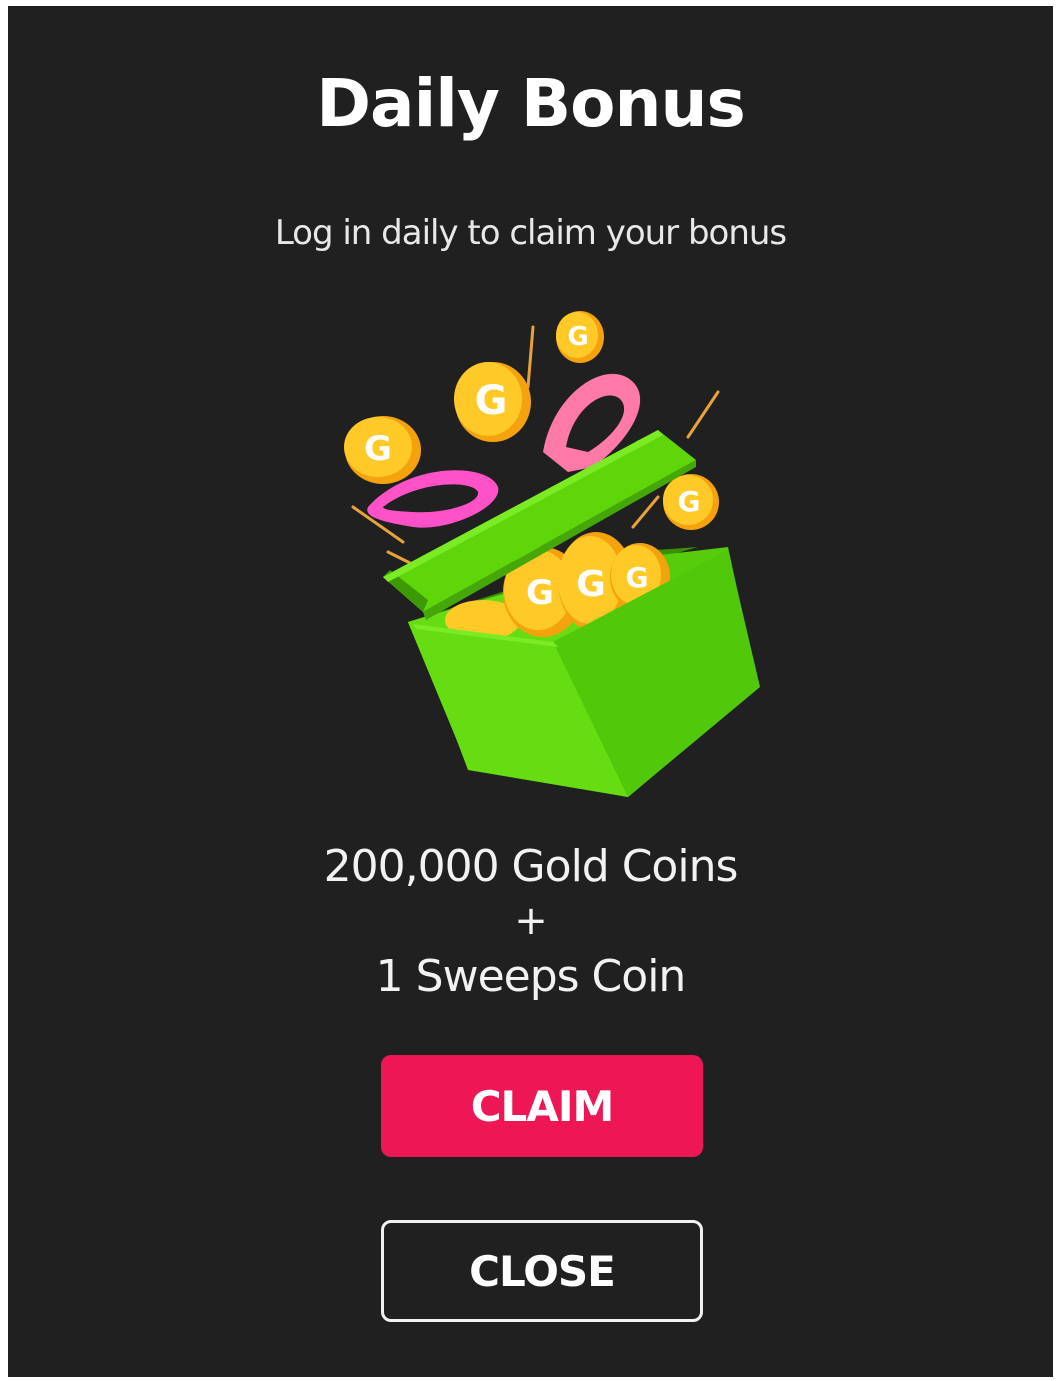 The image size is (1057, 1381). Describe the element at coordinates (552, 554) in the screenshot. I see `gift-box-with-coins-icon: G G G G G G G` at that location.